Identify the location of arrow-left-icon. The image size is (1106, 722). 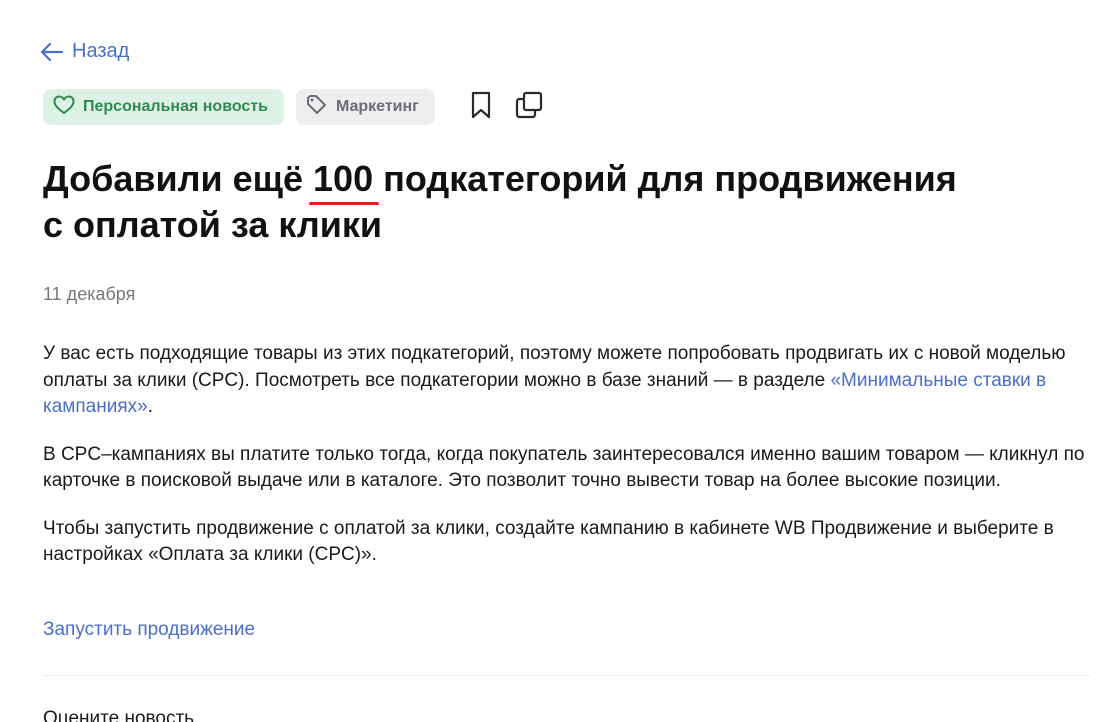
(52, 52).